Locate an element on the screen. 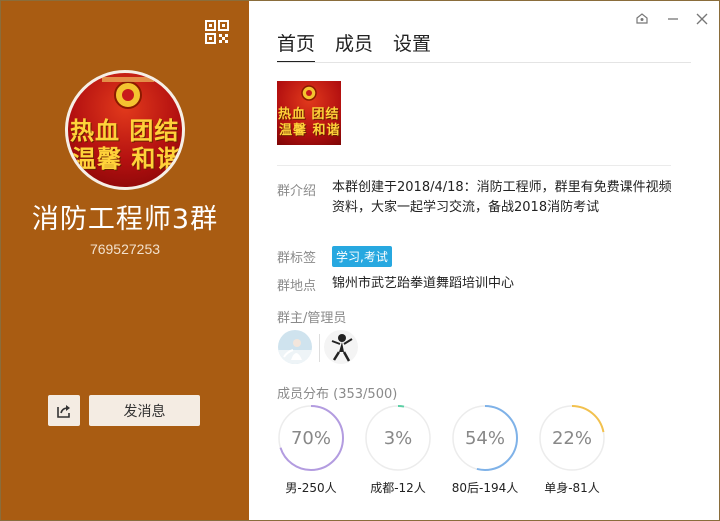  group-id: 769527253 is located at coordinates (125, 249).